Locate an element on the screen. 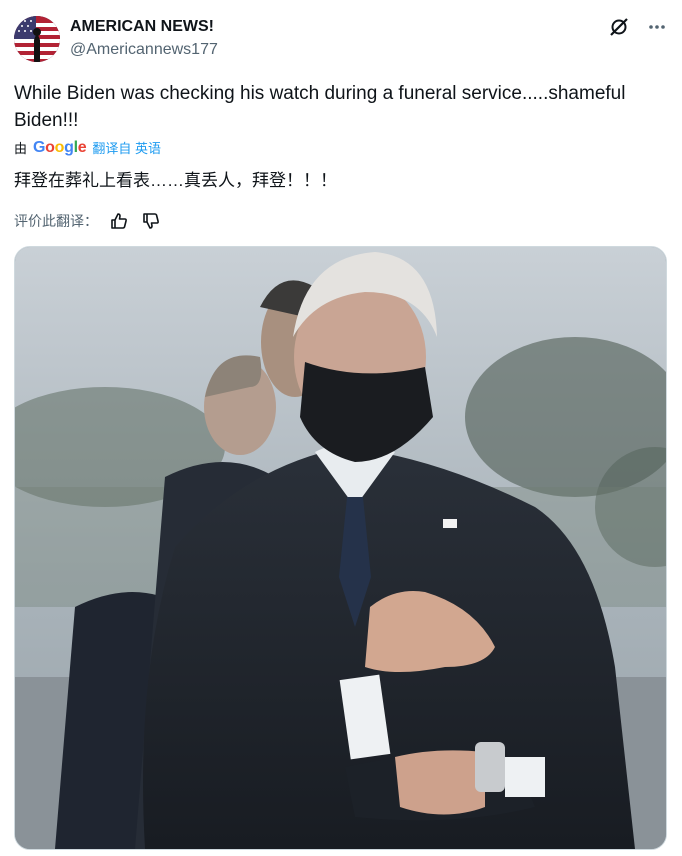  avatar is located at coordinates (37, 39).